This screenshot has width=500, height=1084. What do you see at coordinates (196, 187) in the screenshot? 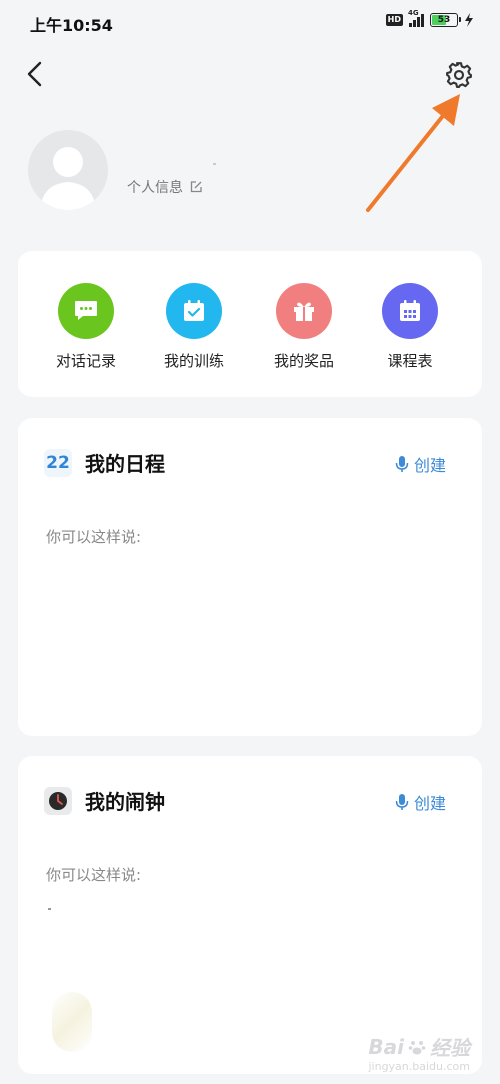
I see `edit-icon` at bounding box center [196, 187].